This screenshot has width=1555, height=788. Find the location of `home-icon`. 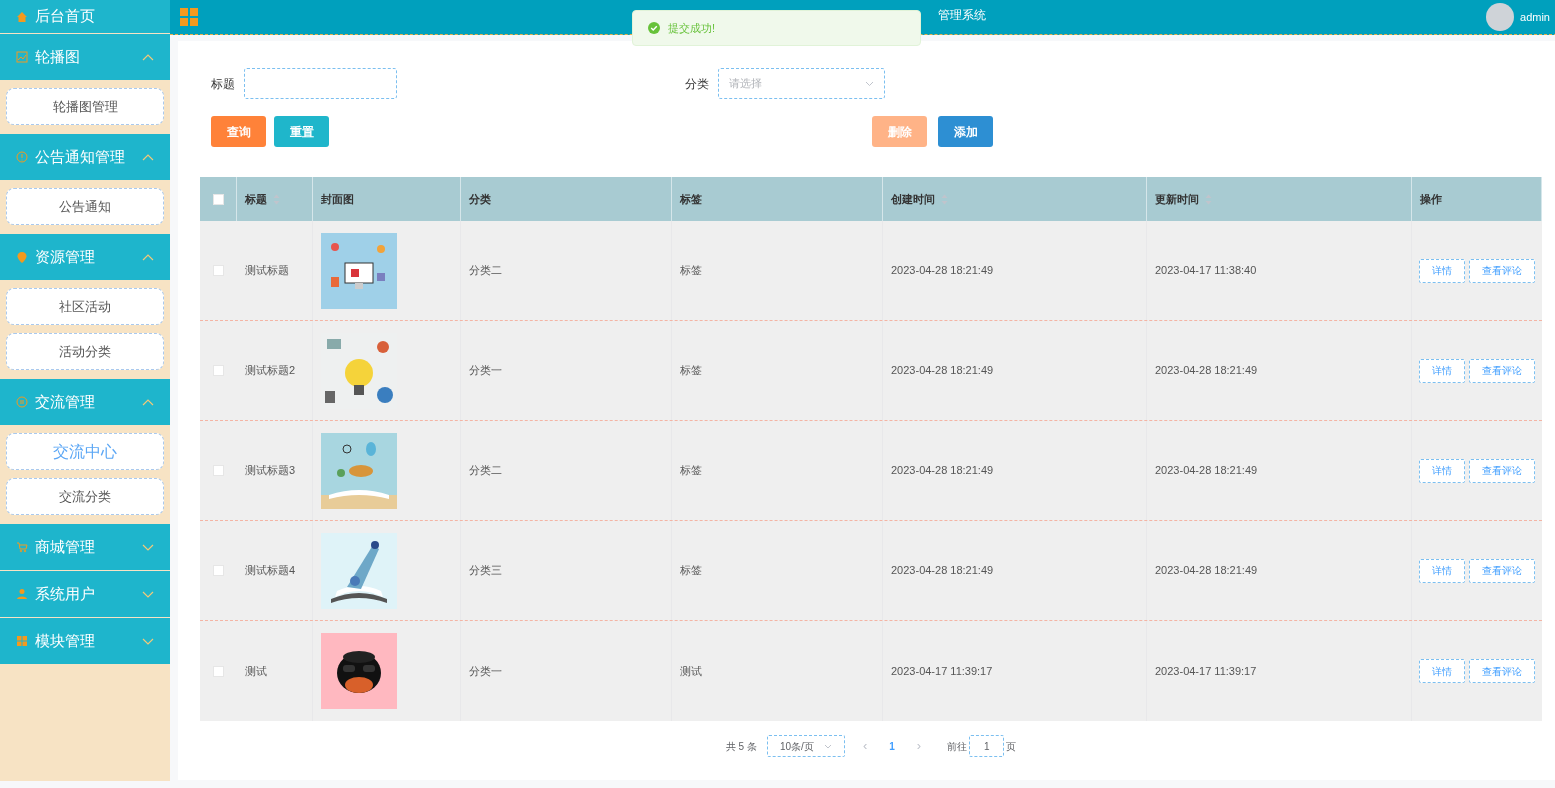

home-icon is located at coordinates (22, 16).